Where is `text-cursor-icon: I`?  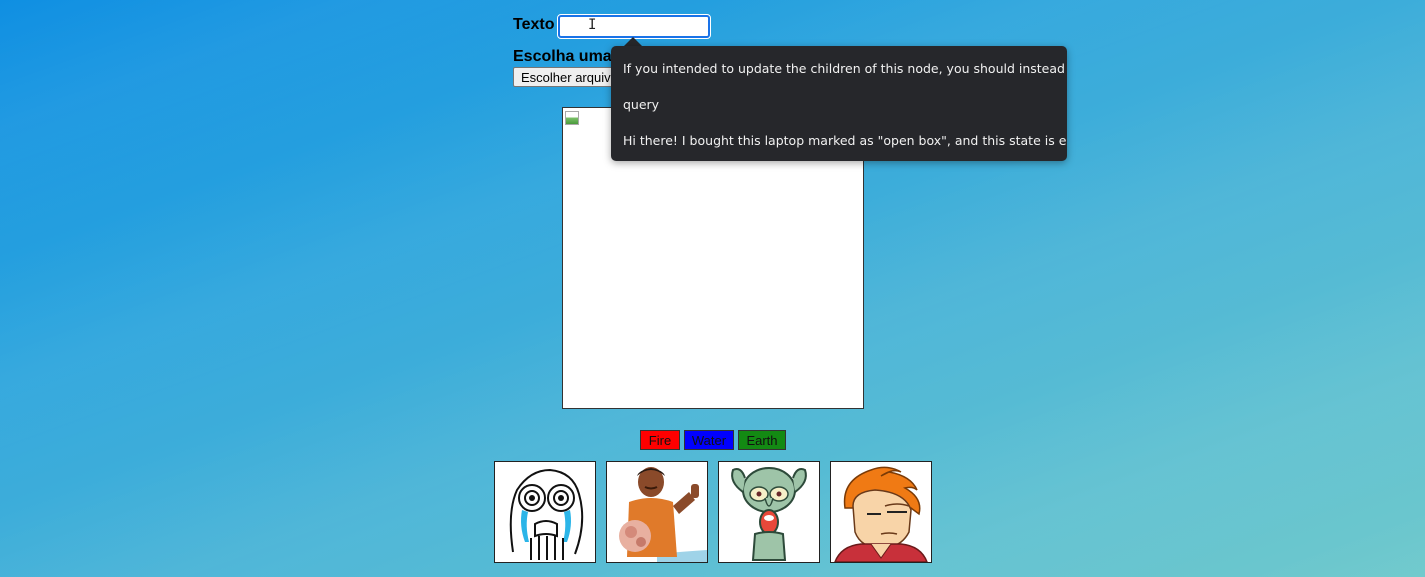
text-cursor-icon: I is located at coordinates (592, 25).